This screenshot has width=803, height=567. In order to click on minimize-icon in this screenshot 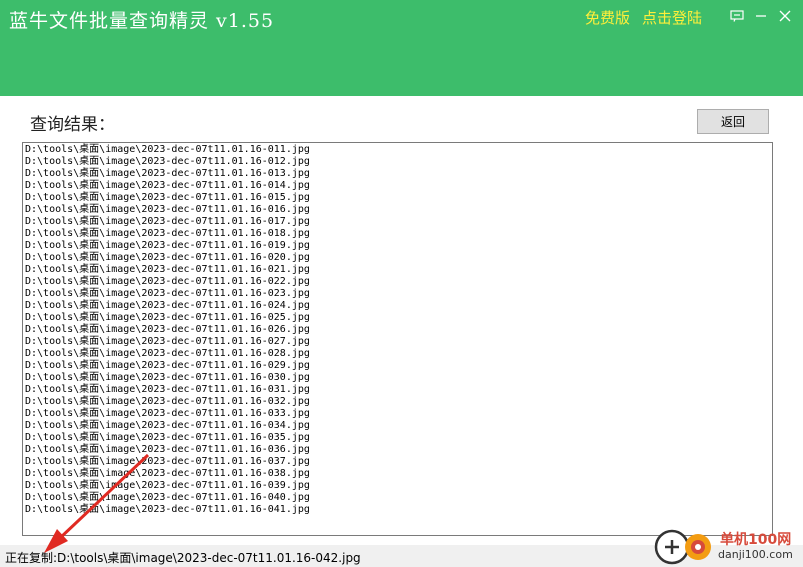, I will do `click(761, 16)`.